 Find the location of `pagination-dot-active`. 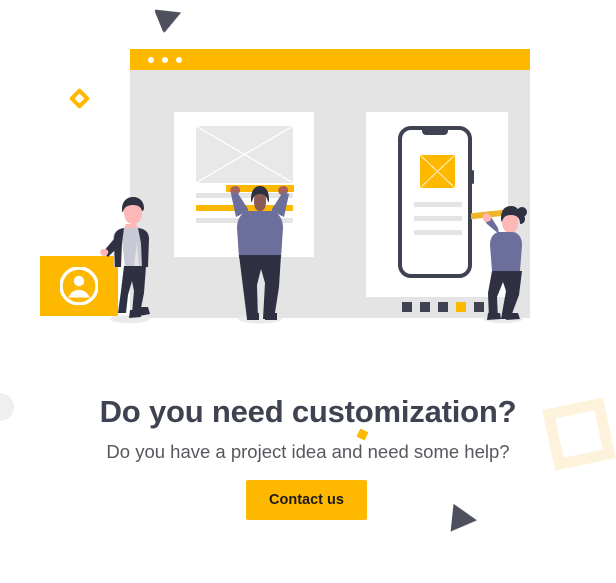

pagination-dot-active is located at coordinates (461, 307).